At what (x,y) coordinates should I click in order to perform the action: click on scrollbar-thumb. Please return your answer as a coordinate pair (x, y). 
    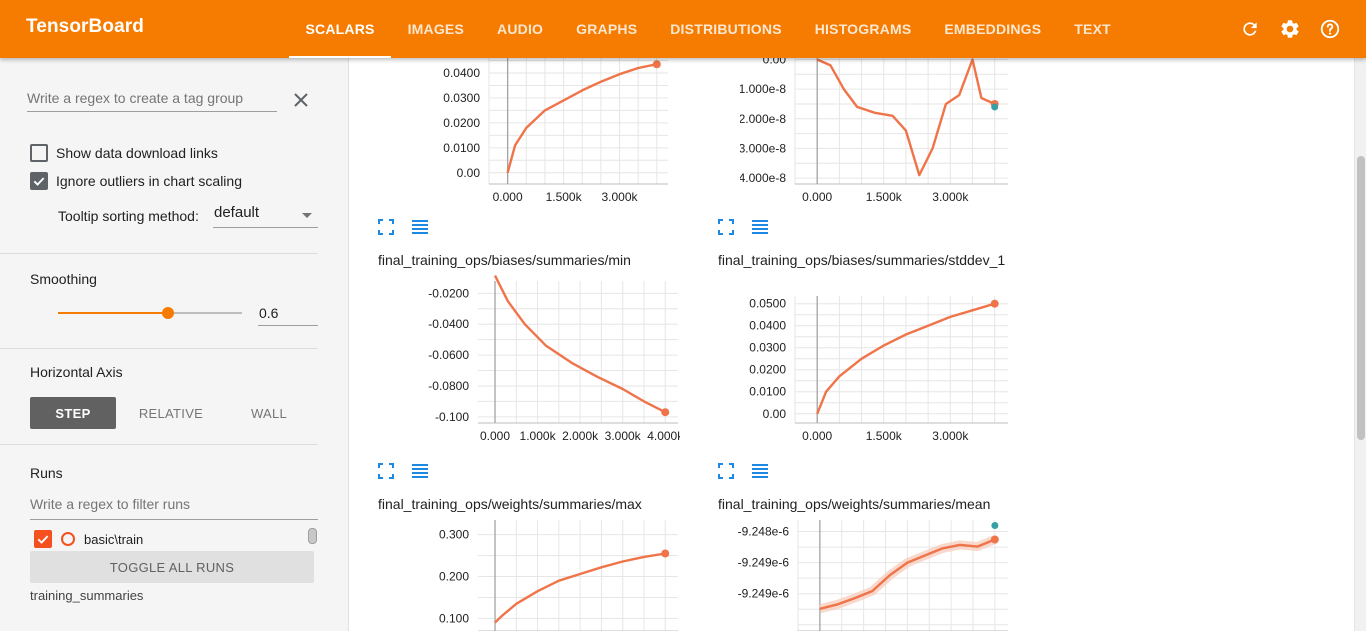
    Looking at the image, I should click on (1361, 298).